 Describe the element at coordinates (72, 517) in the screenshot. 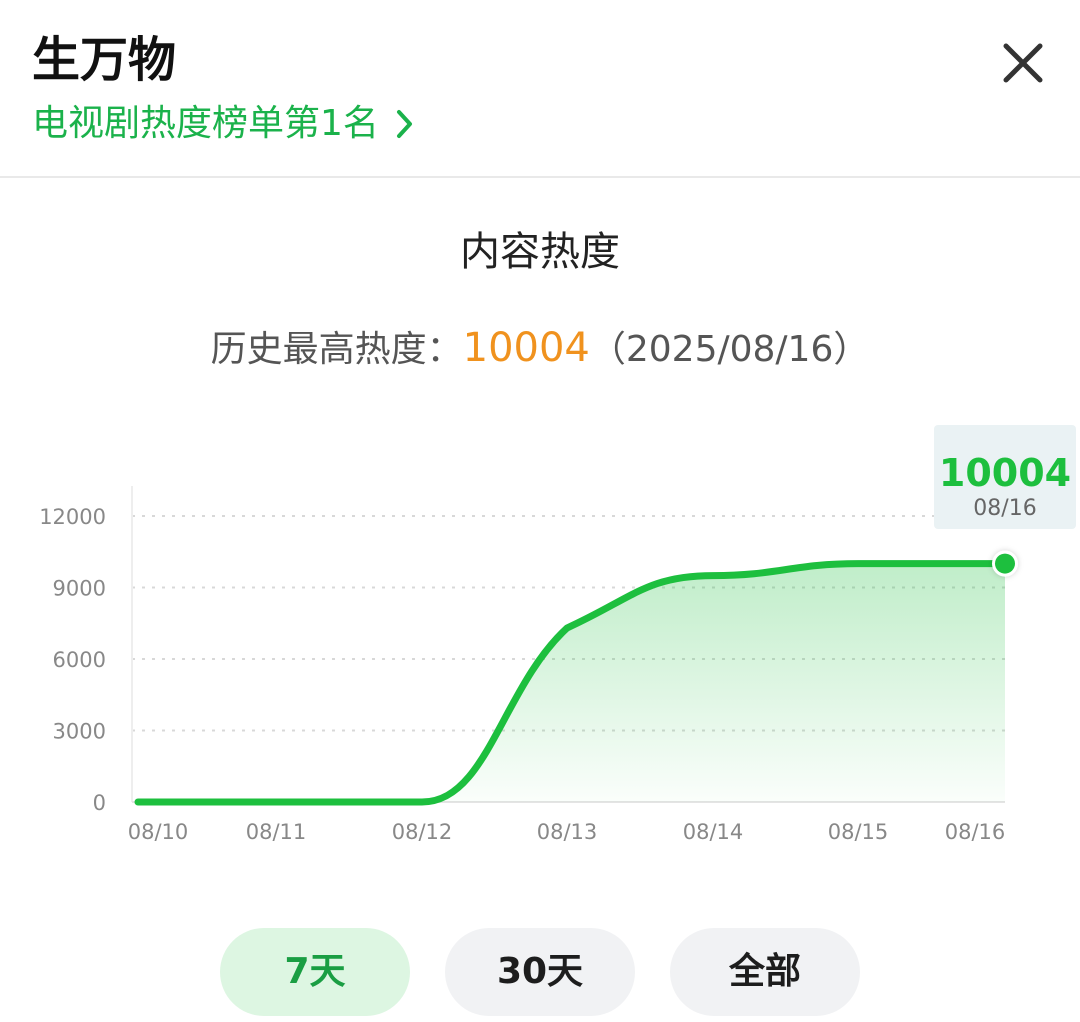

I see `y-tick-label: 12000` at that location.